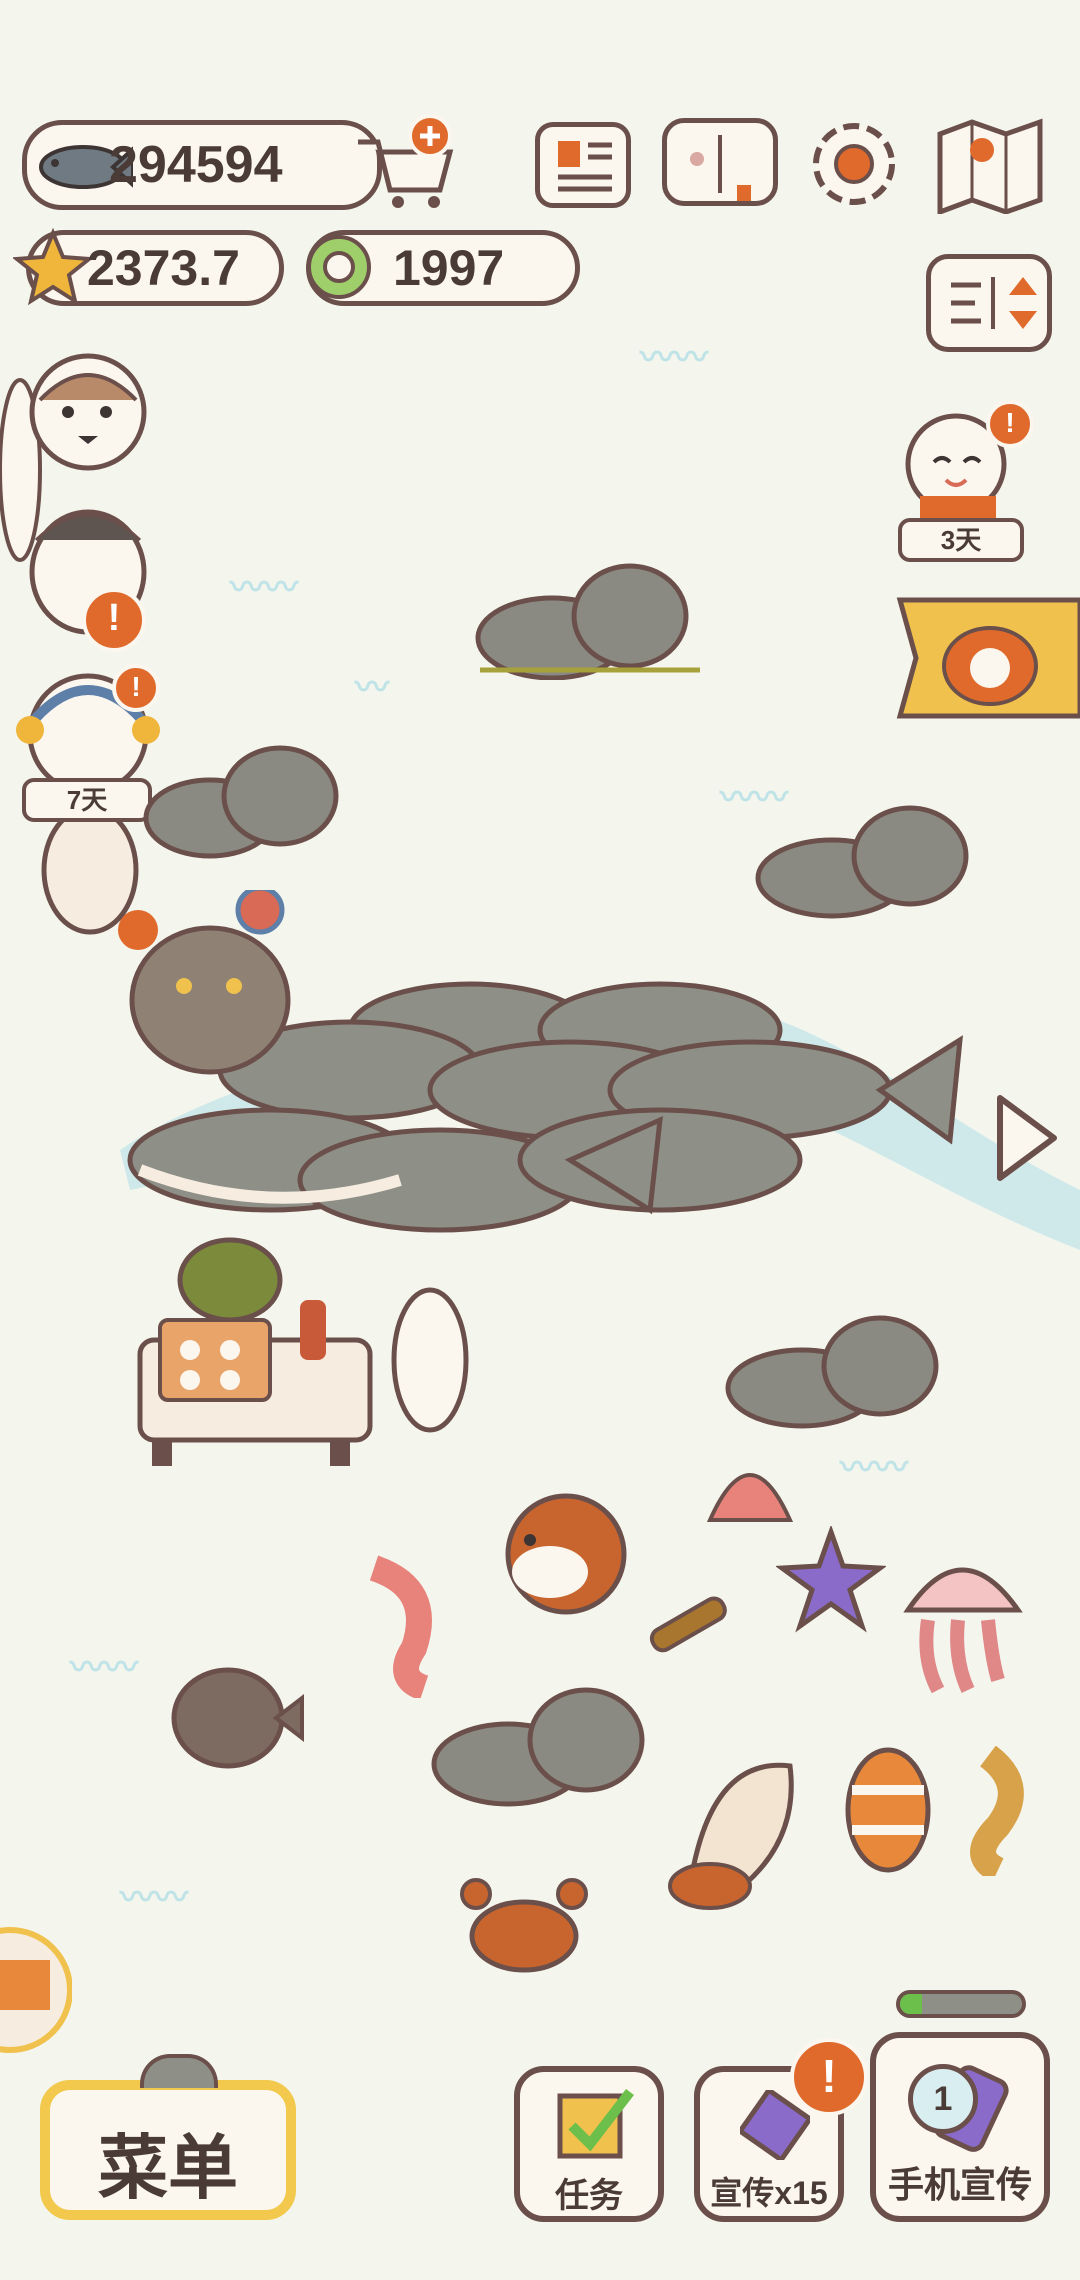 Image resolution: width=1080 pixels, height=2280 pixels. I want to click on red-crab, so click(524, 1925).